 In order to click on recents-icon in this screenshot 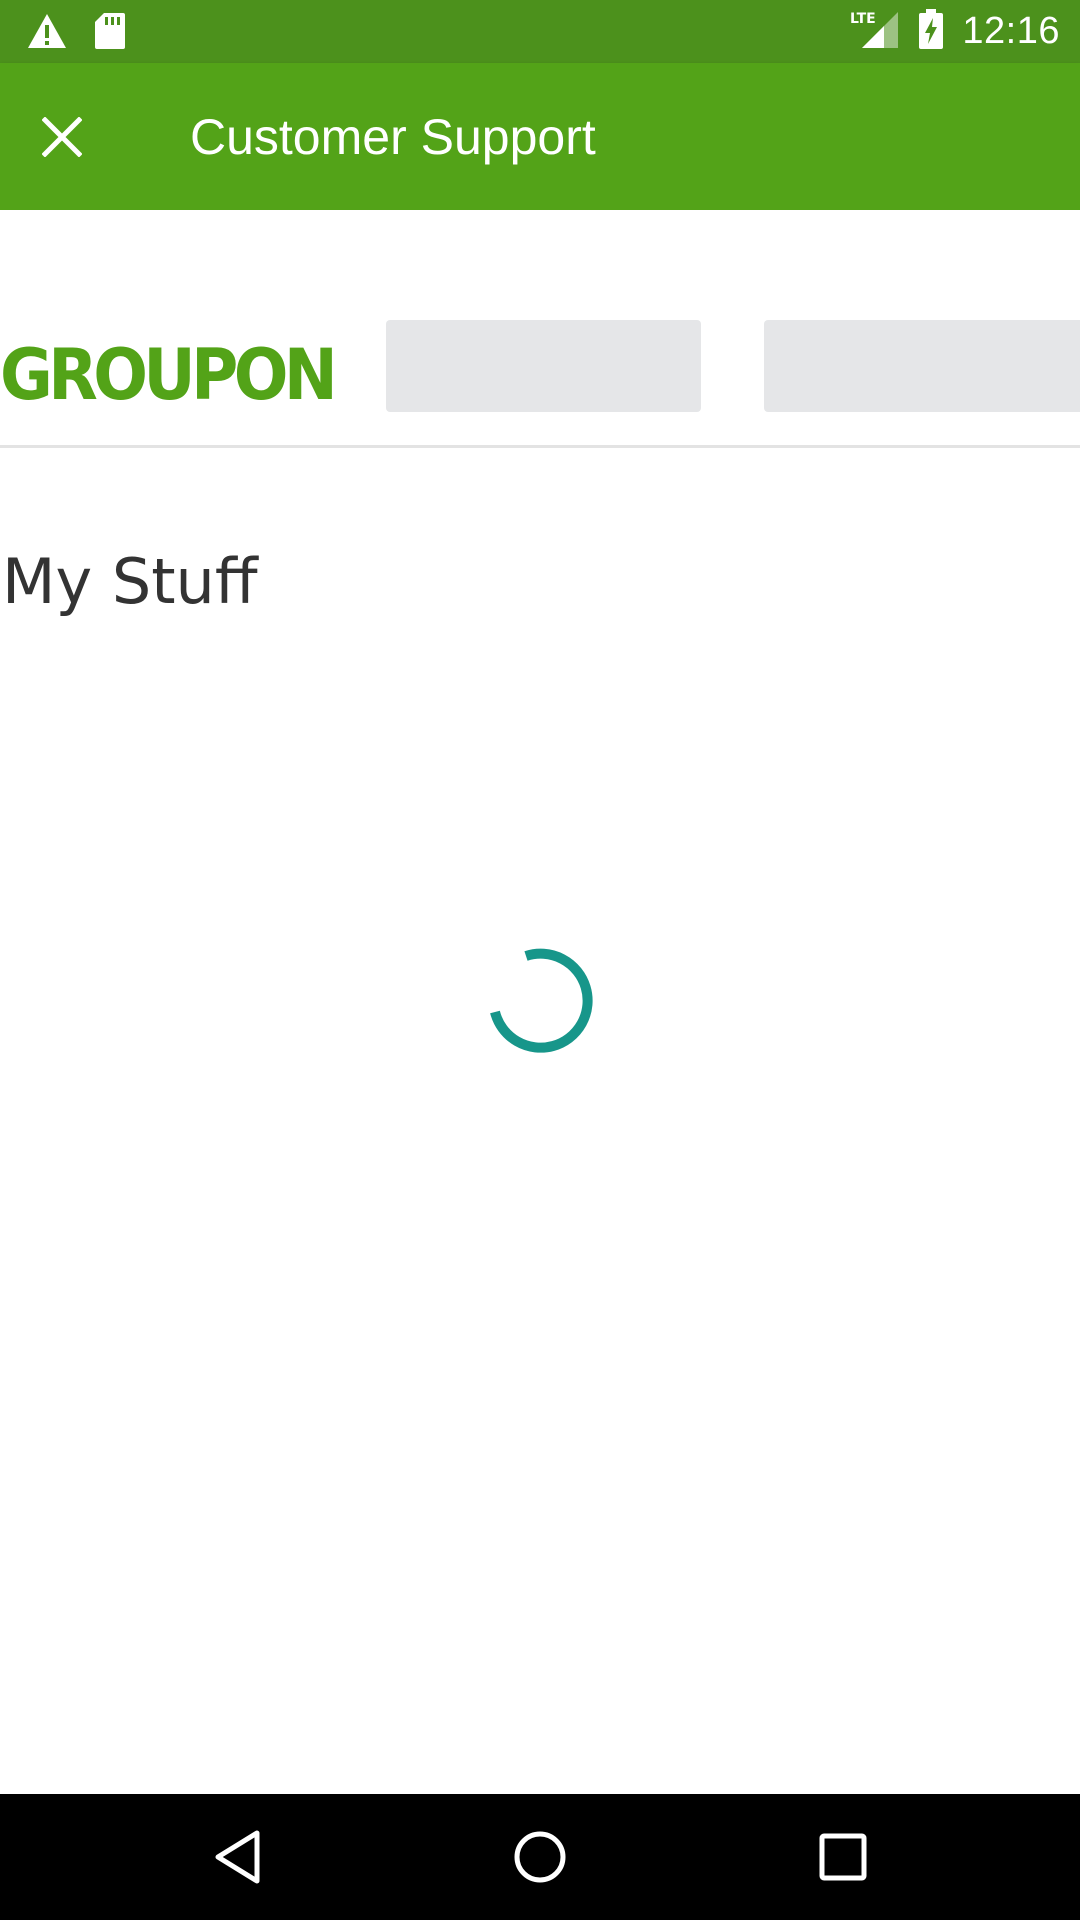, I will do `click(843, 1857)`.